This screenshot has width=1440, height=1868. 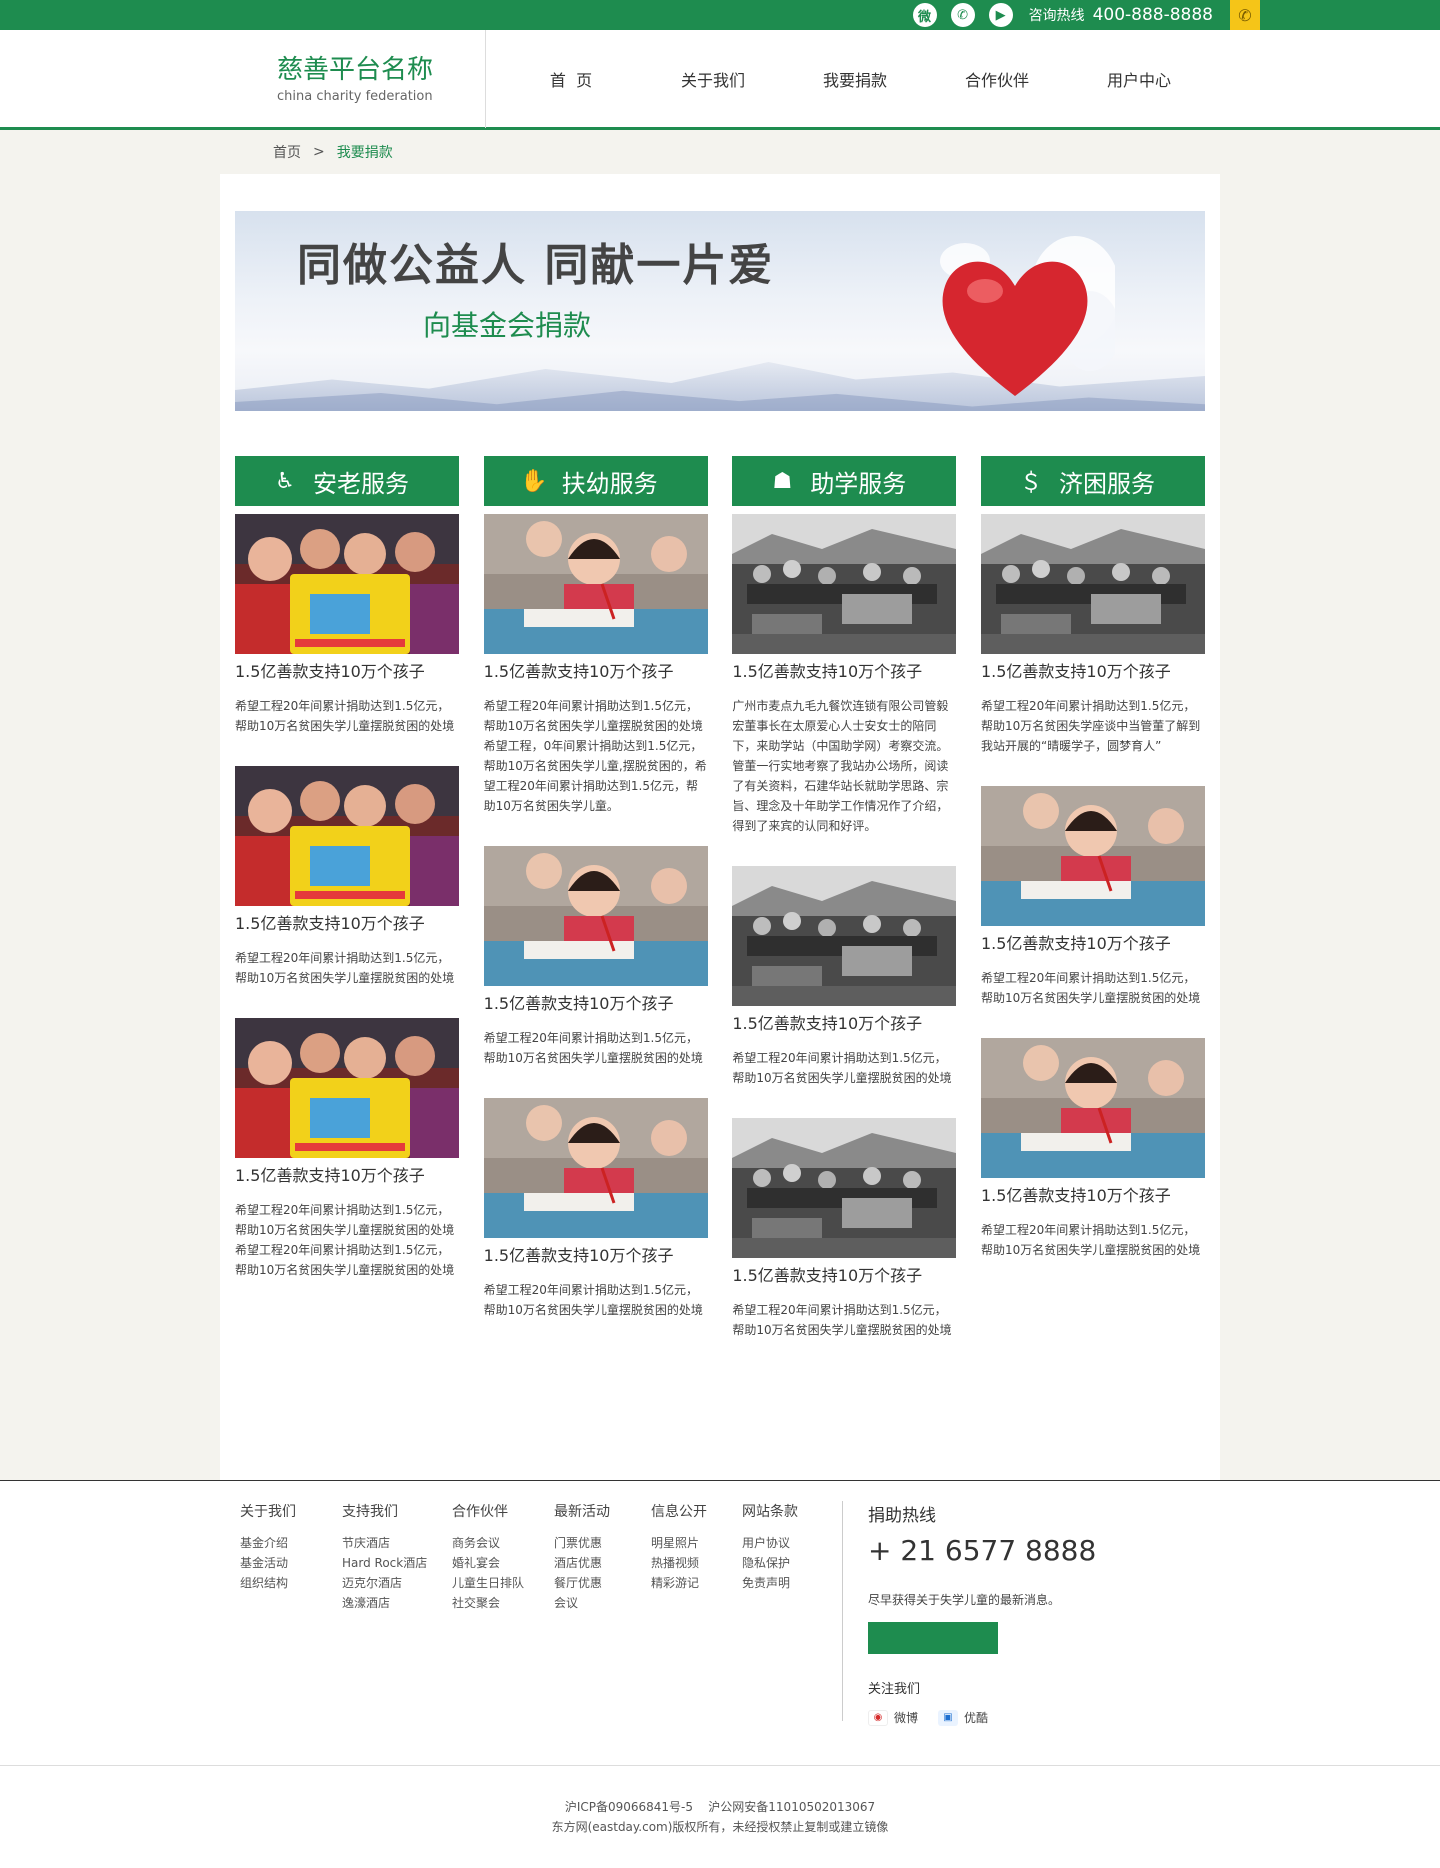 I want to click on breadcrumb-home: 首页, so click(x=287, y=152).